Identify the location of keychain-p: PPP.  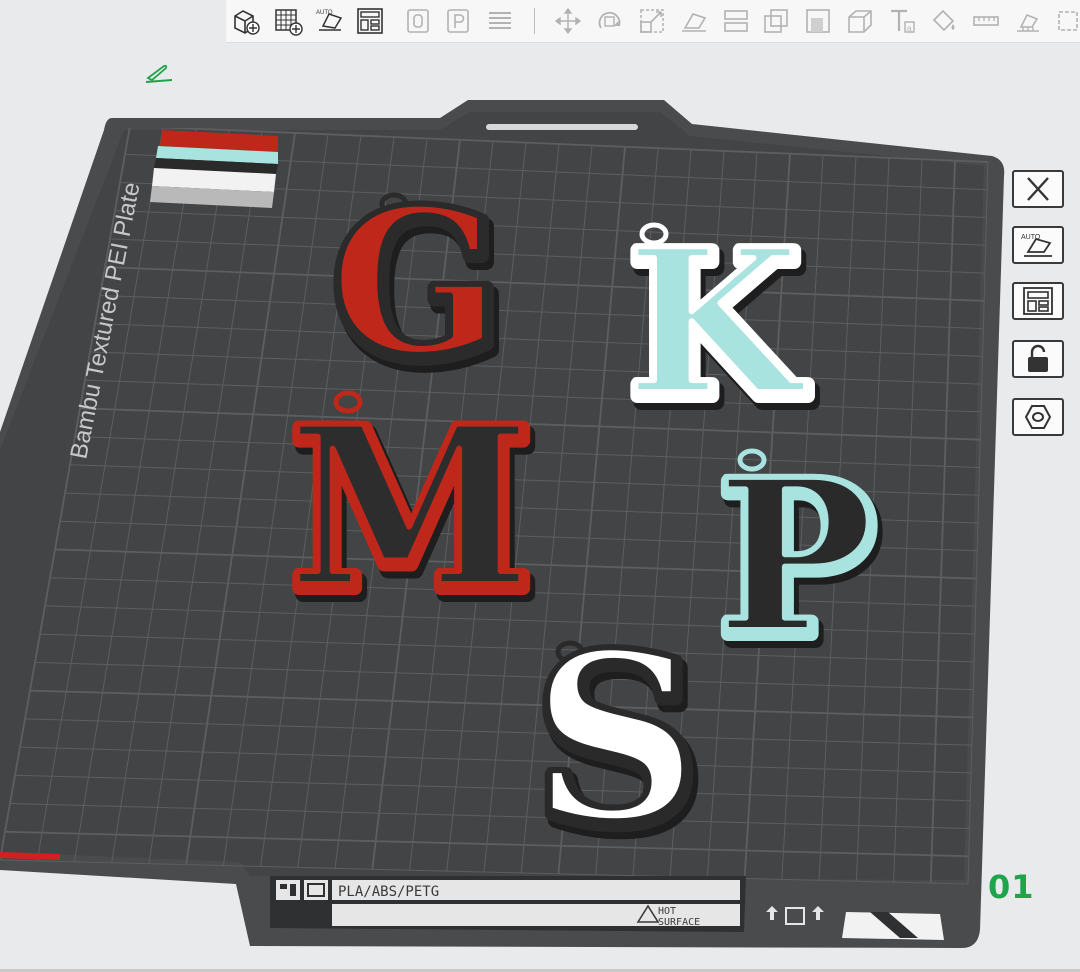
(799, 564).